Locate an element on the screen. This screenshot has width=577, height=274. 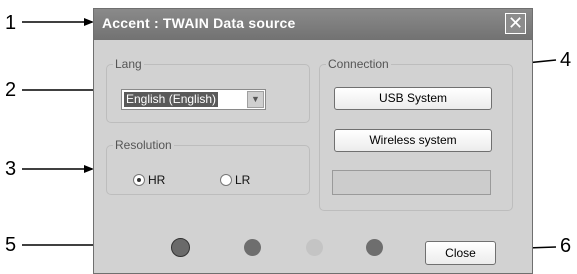
resolution-legend: Resolution is located at coordinates (143, 145).